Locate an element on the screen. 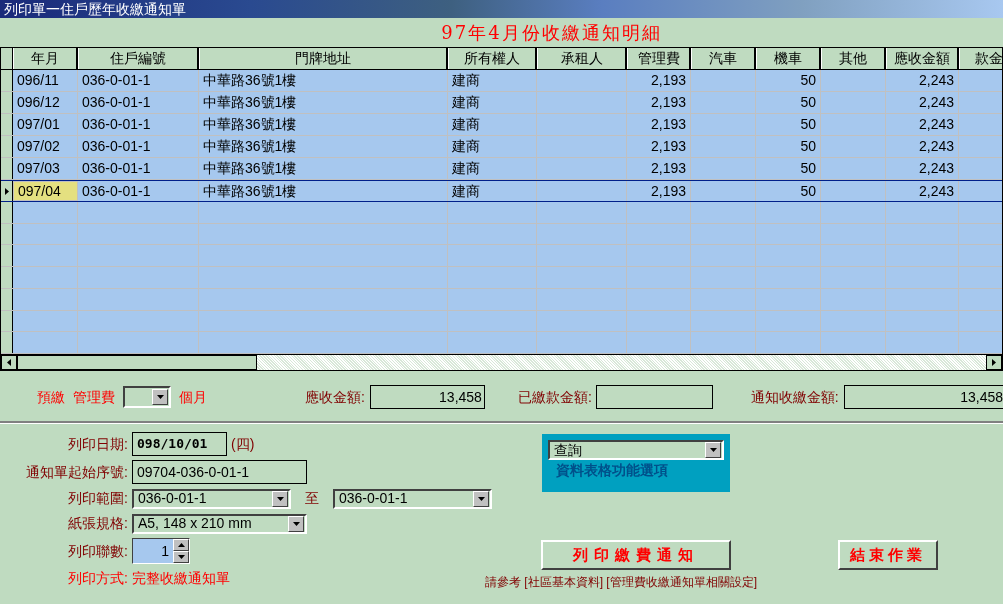 This screenshot has width=1003, height=604. current-row-icon is located at coordinates (6, 191).